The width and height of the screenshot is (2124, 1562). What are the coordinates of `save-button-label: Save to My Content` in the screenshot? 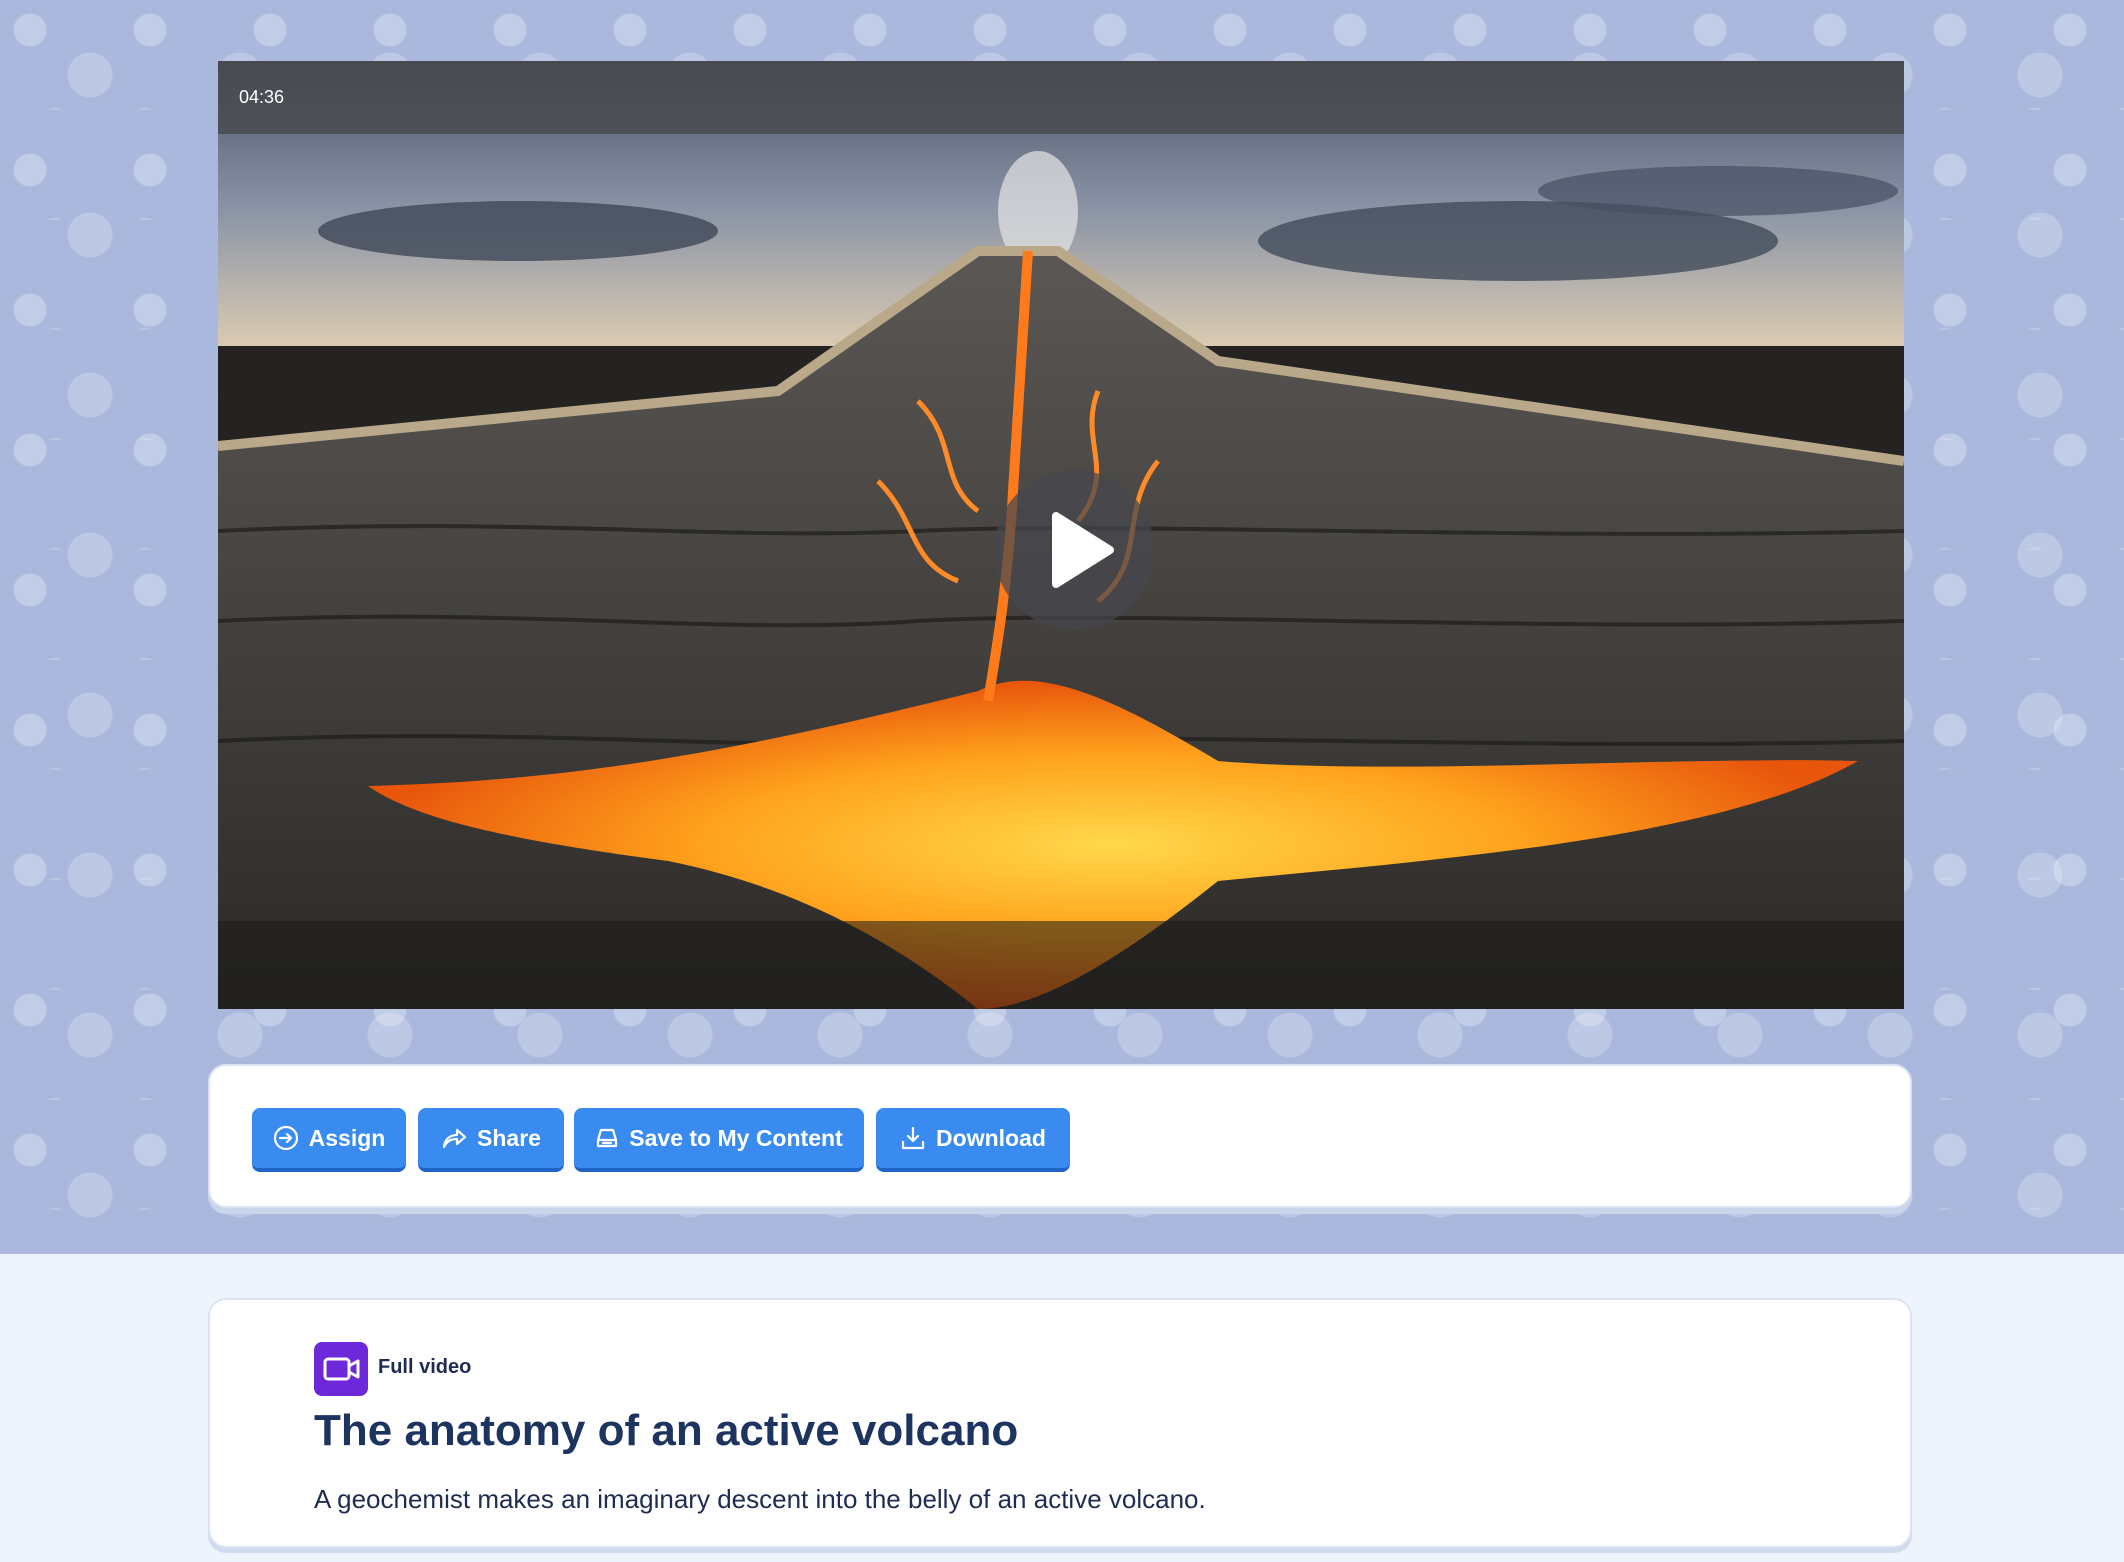 It's located at (736, 1137).